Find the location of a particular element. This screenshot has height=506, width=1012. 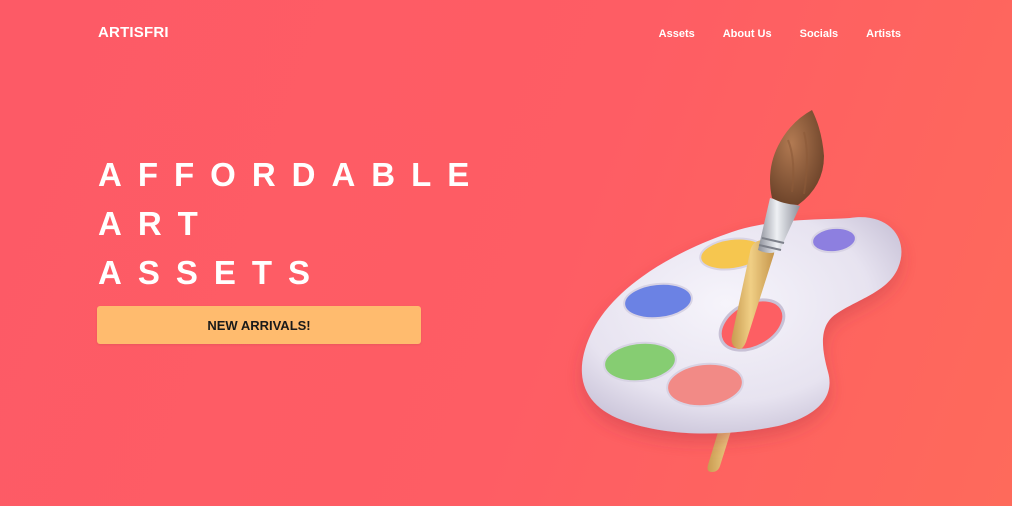

nav-link-about-us: About Us is located at coordinates (747, 34).